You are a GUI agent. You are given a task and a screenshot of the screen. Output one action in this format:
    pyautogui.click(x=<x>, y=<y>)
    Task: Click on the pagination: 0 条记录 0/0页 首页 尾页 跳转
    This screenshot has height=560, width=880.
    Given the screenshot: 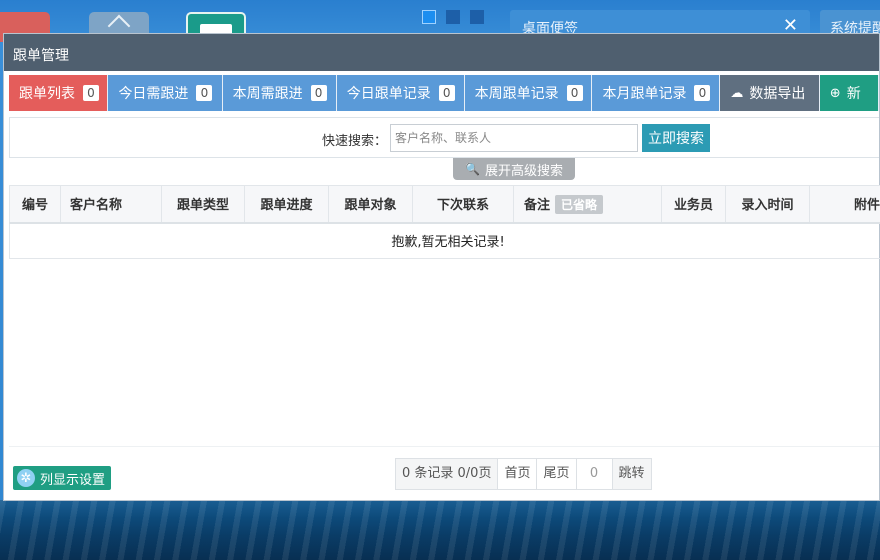 What is the action you would take?
    pyautogui.click(x=523, y=474)
    